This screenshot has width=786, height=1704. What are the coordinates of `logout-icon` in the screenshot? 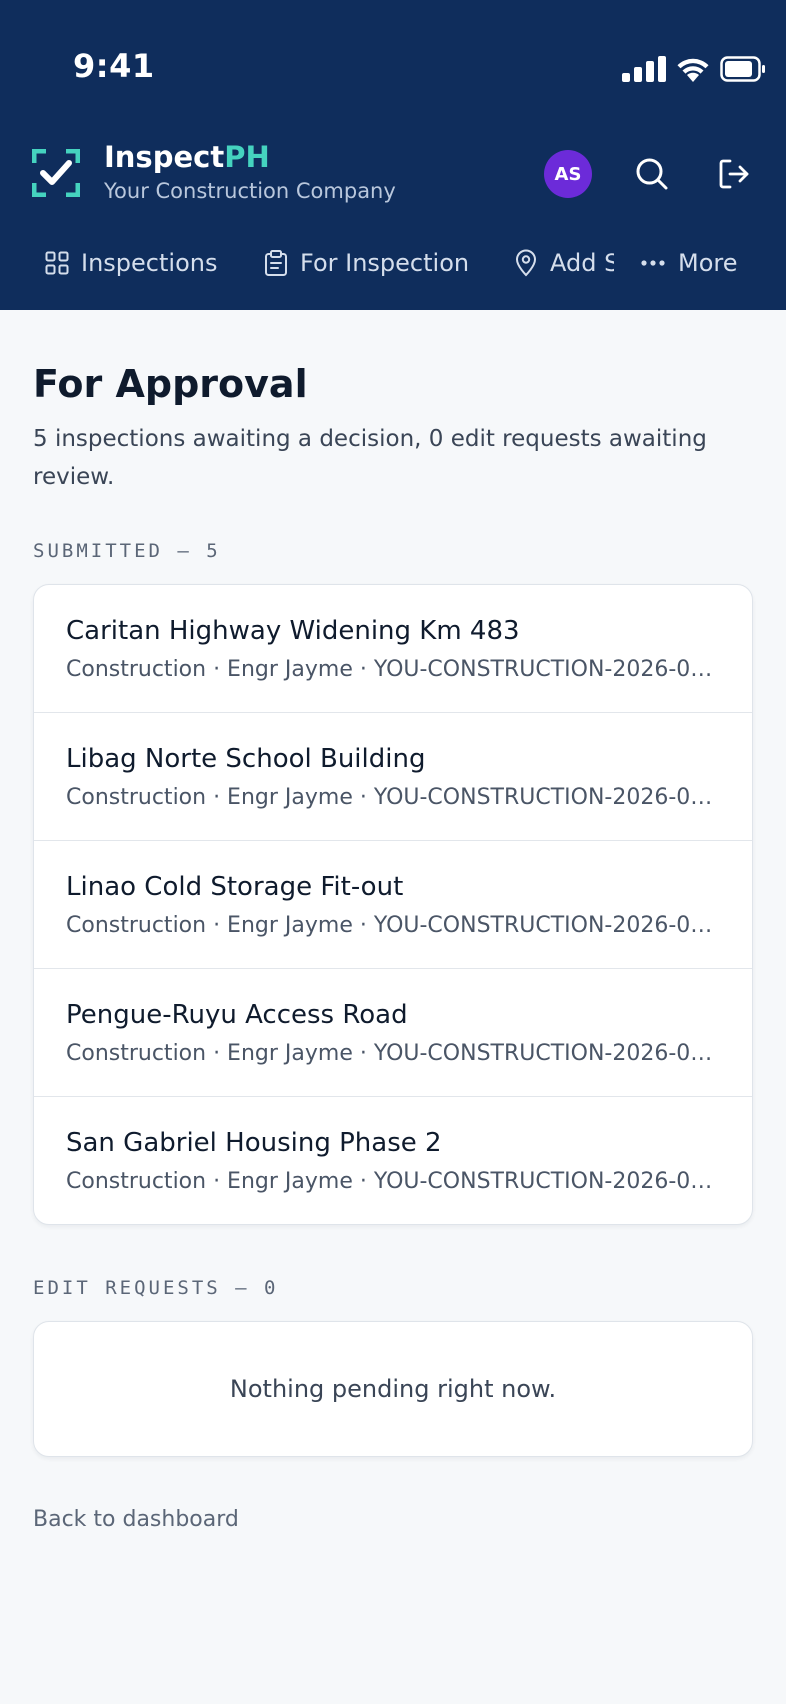 It's located at (734, 174).